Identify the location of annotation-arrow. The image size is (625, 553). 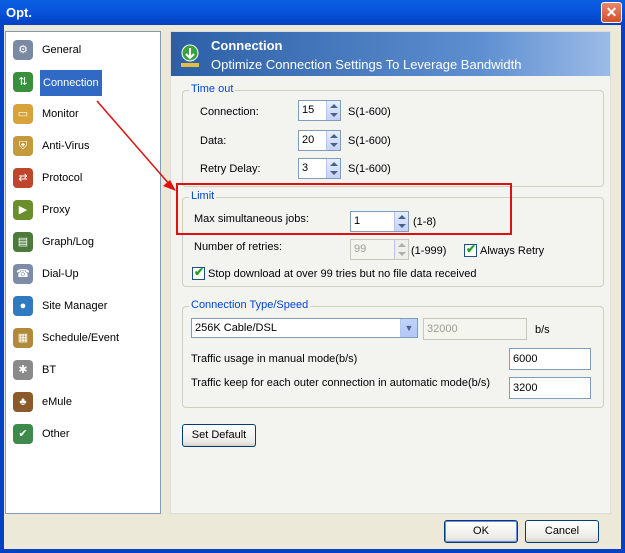
(136, 145).